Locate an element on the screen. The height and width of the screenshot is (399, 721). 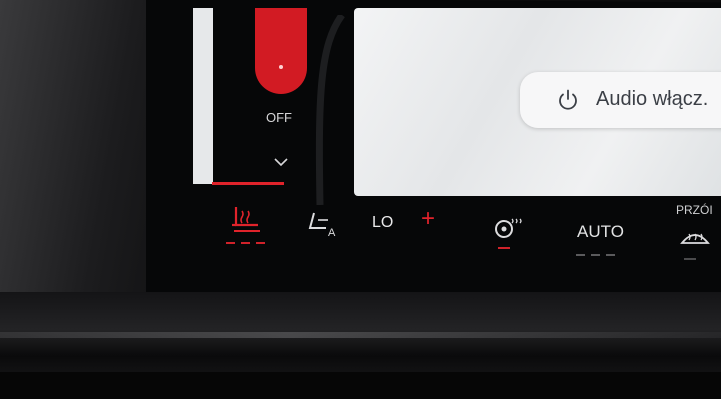
seat-heat-level is located at coordinates (247, 243).